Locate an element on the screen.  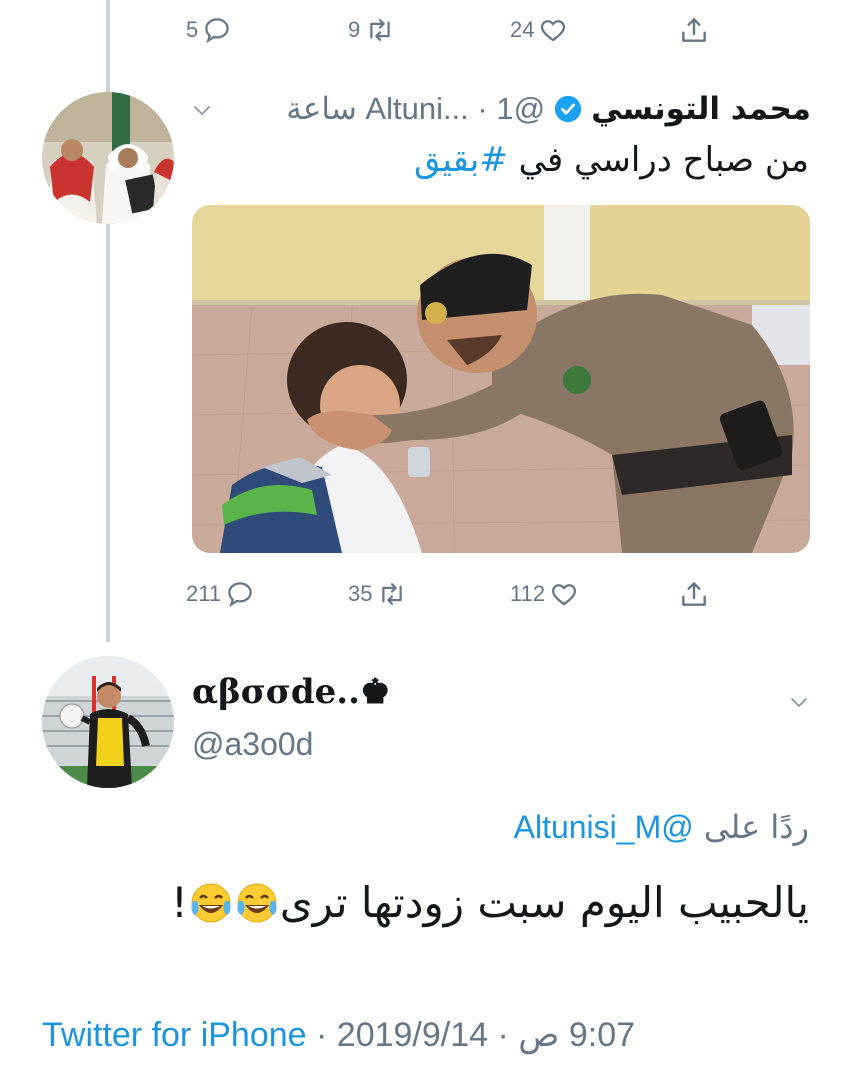
replying-prefix: ردًا على is located at coordinates (751, 827).